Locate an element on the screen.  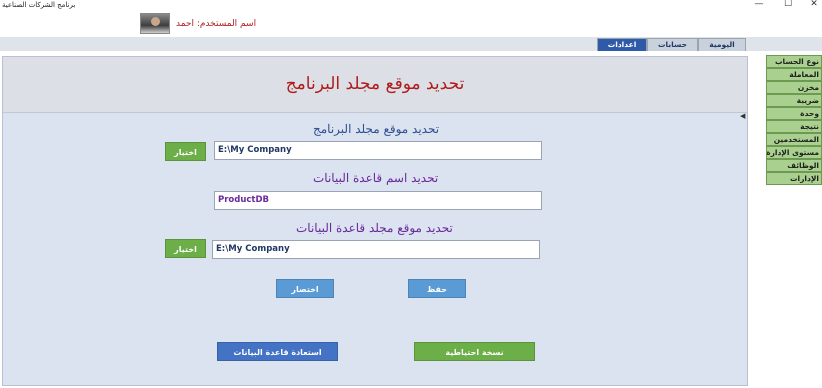
tab-settings: اعدادات is located at coordinates (622, 44).